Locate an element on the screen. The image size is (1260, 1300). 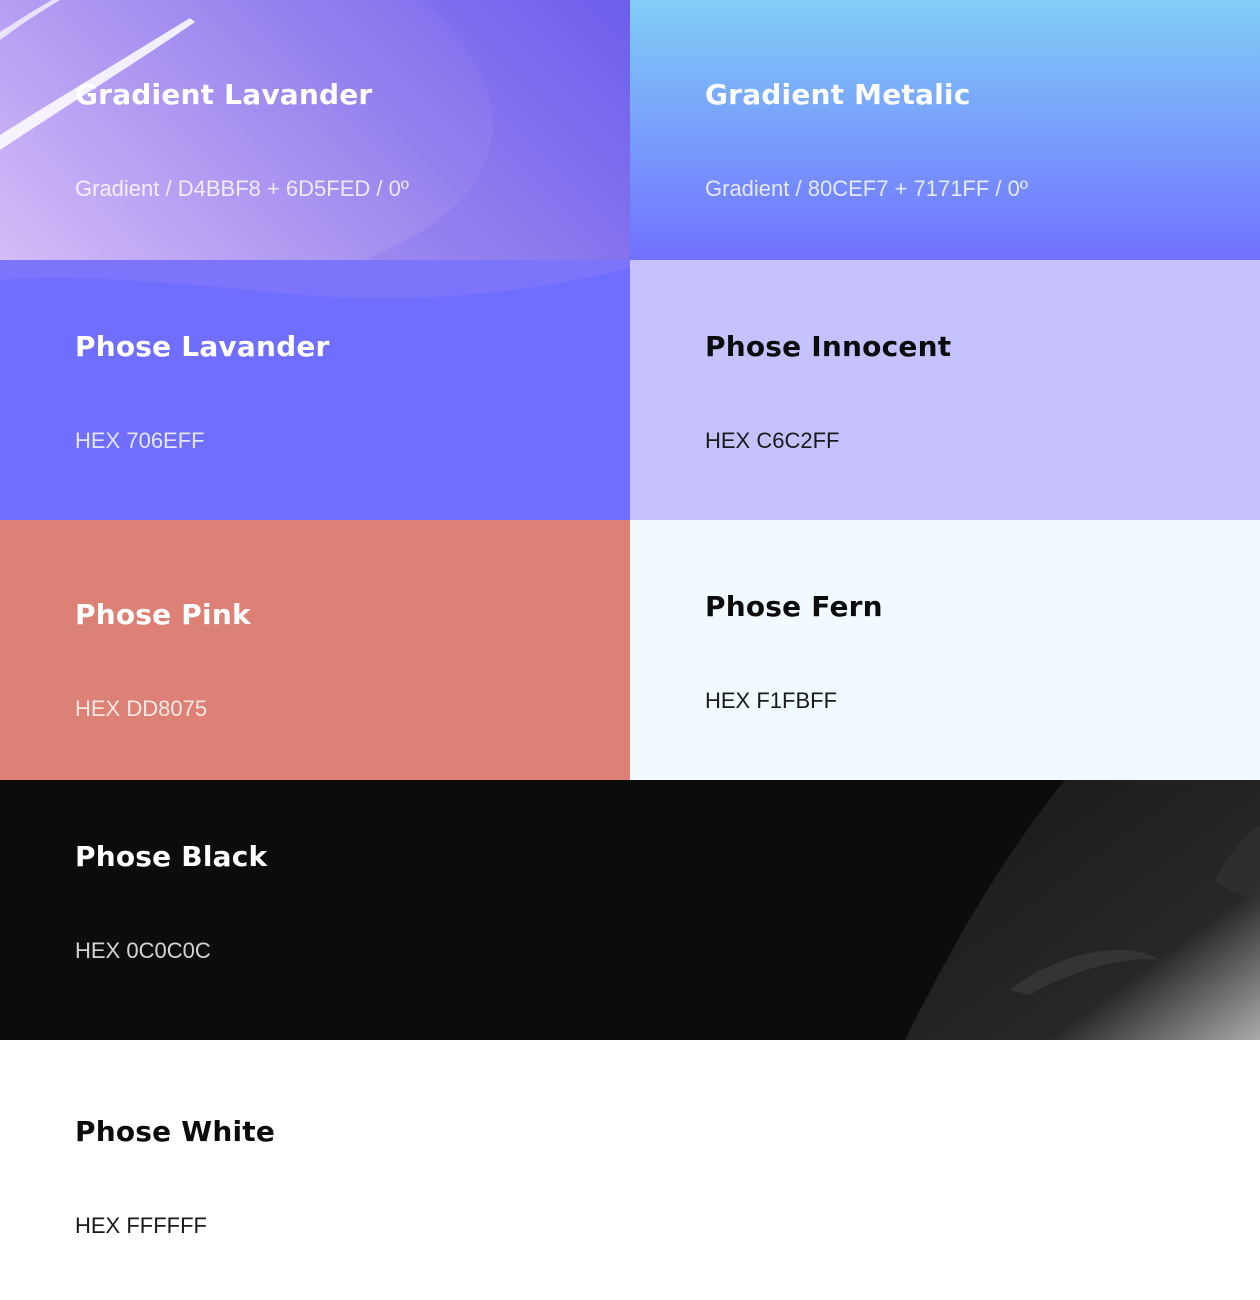
swatch-name: Phose Innocent is located at coordinates (828, 346).